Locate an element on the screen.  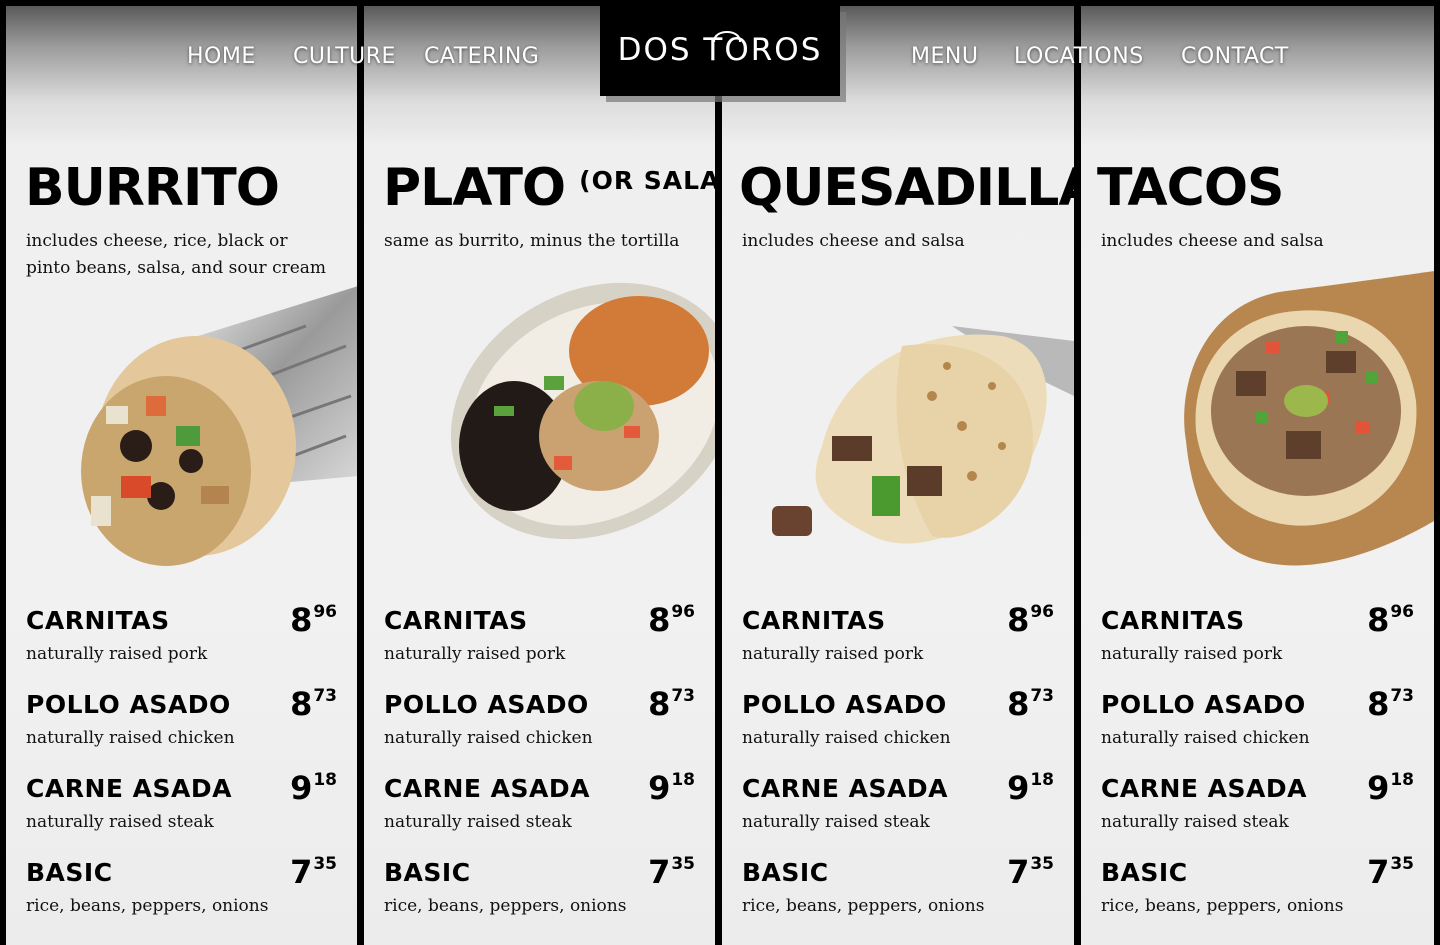
nav-contact: CONTACT is located at coordinates (1235, 56).